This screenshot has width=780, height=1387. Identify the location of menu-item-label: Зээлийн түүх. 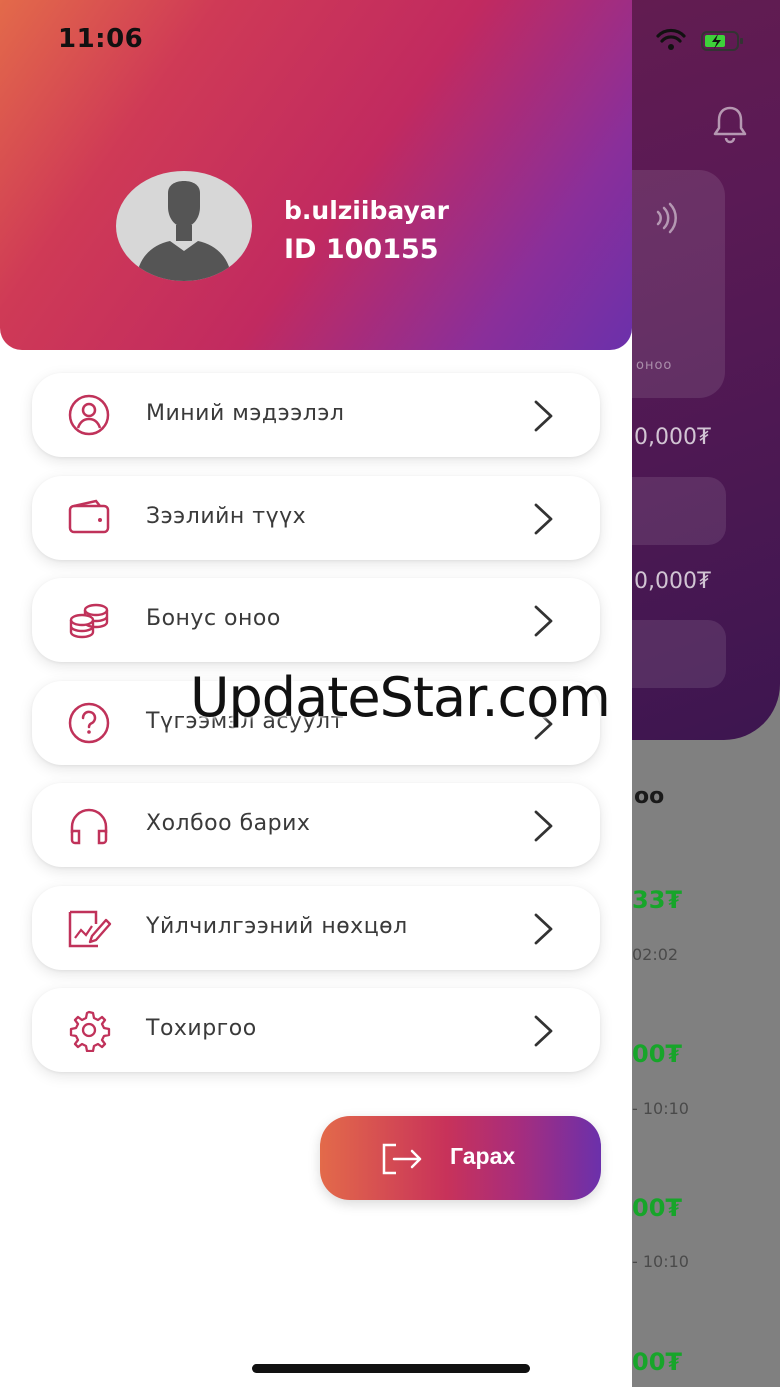
(226, 516).